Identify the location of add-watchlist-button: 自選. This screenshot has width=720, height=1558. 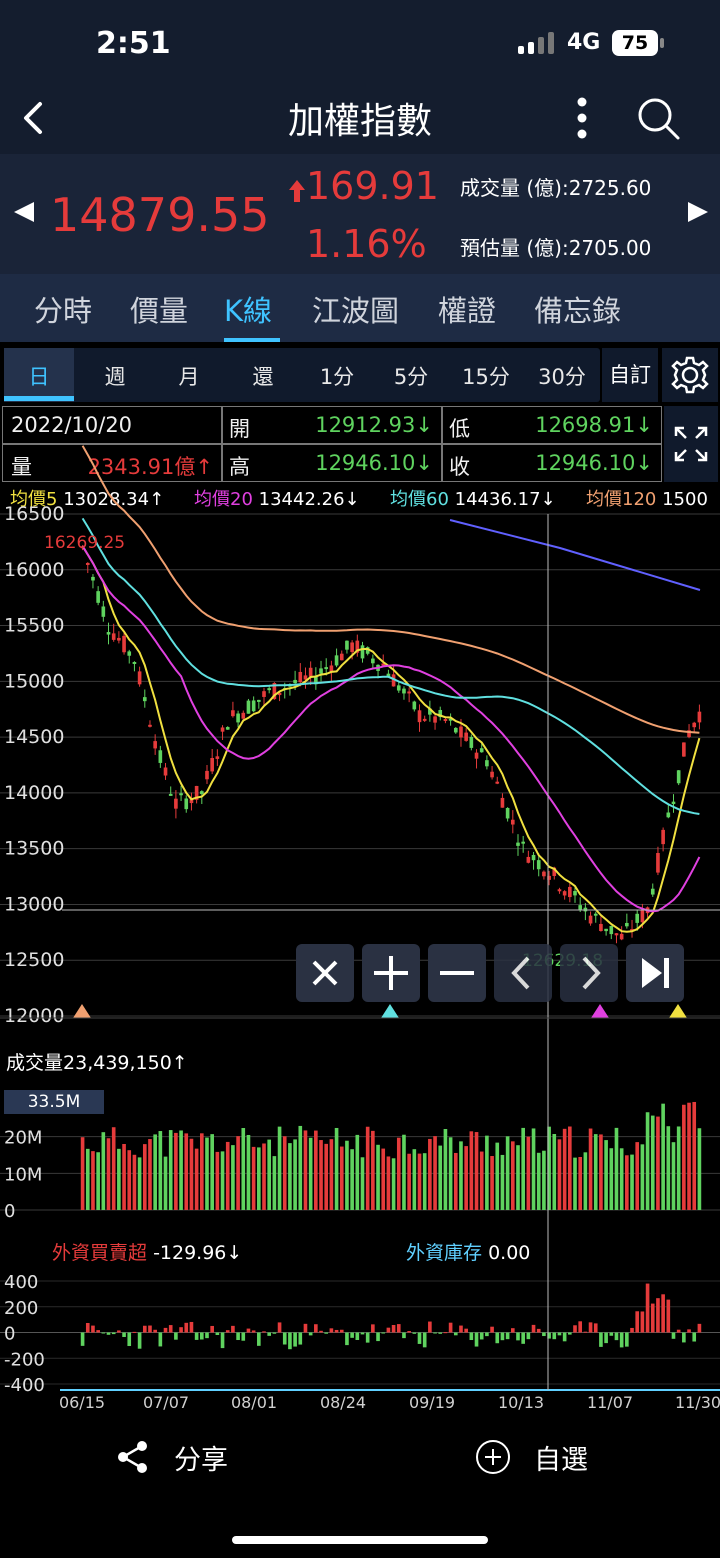
(539, 1458).